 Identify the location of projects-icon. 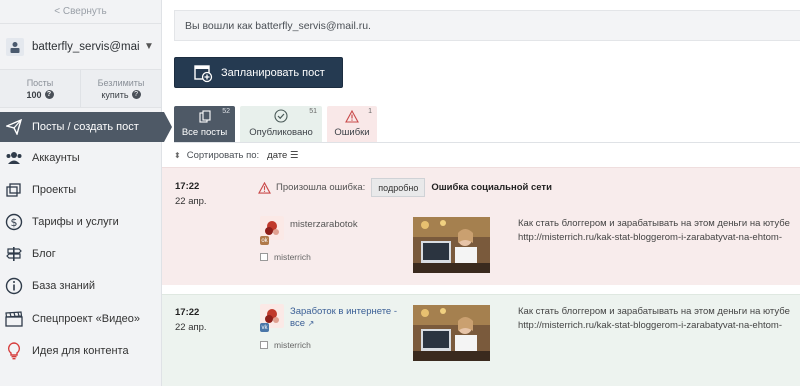
(14, 190).